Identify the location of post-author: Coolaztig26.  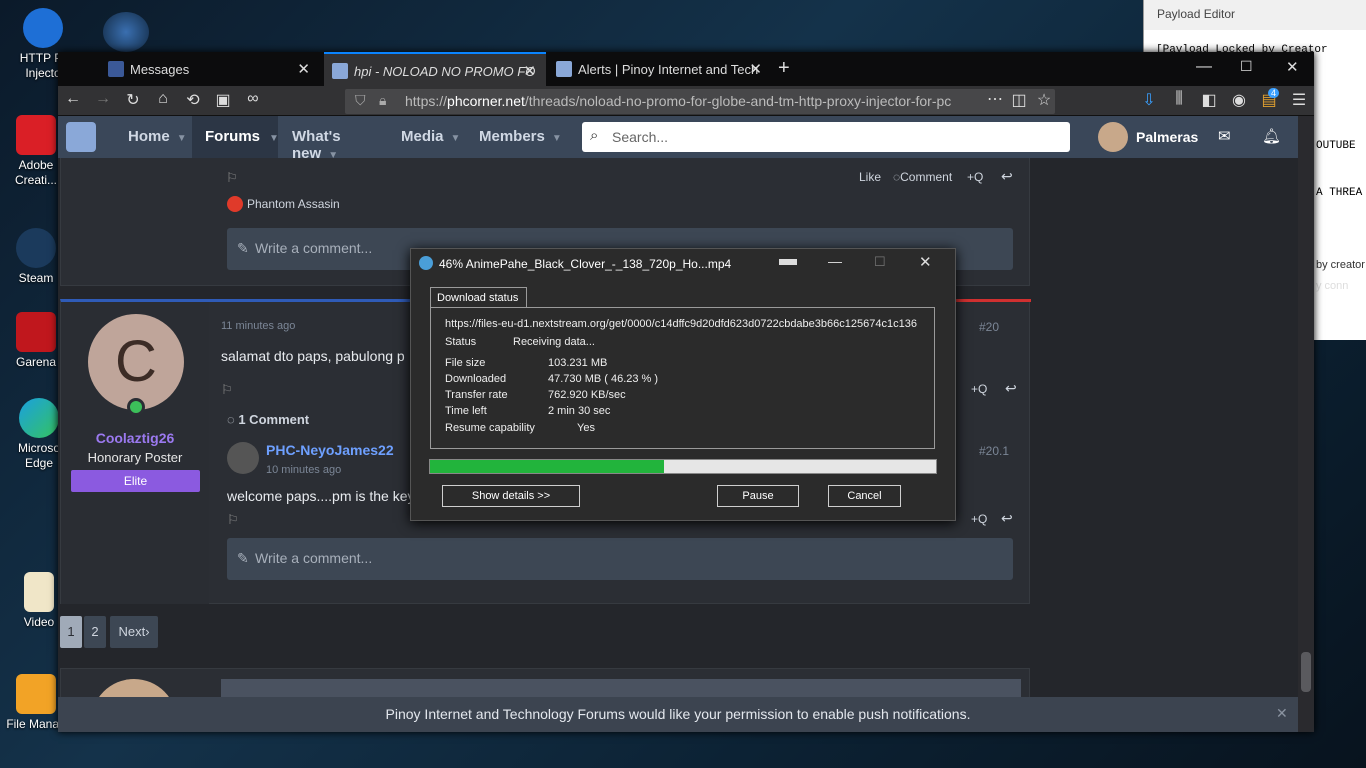
(135, 438).